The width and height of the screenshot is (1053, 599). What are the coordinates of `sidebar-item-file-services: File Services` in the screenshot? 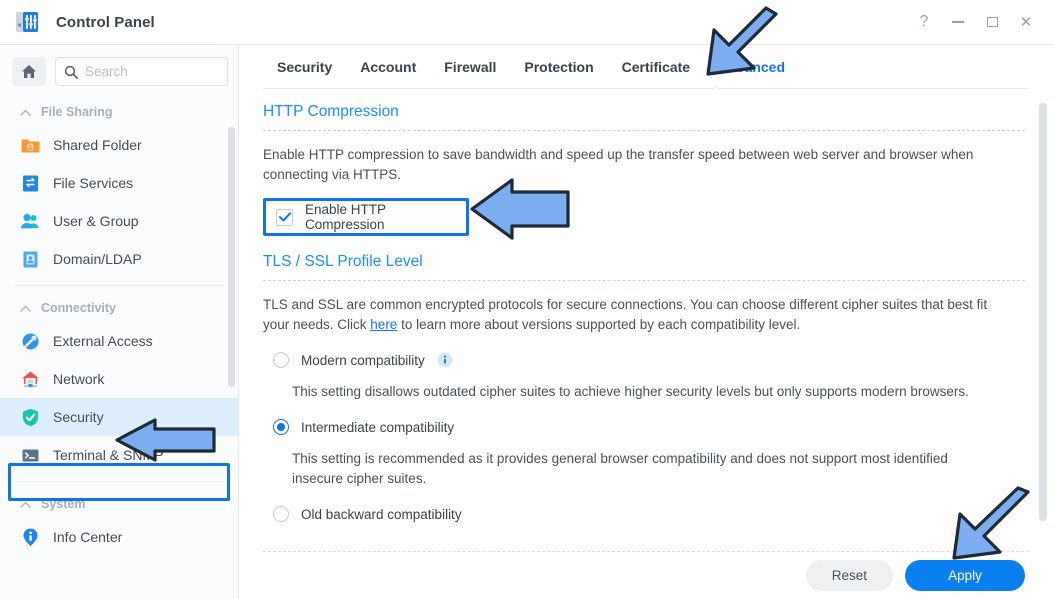 It's located at (119, 183).